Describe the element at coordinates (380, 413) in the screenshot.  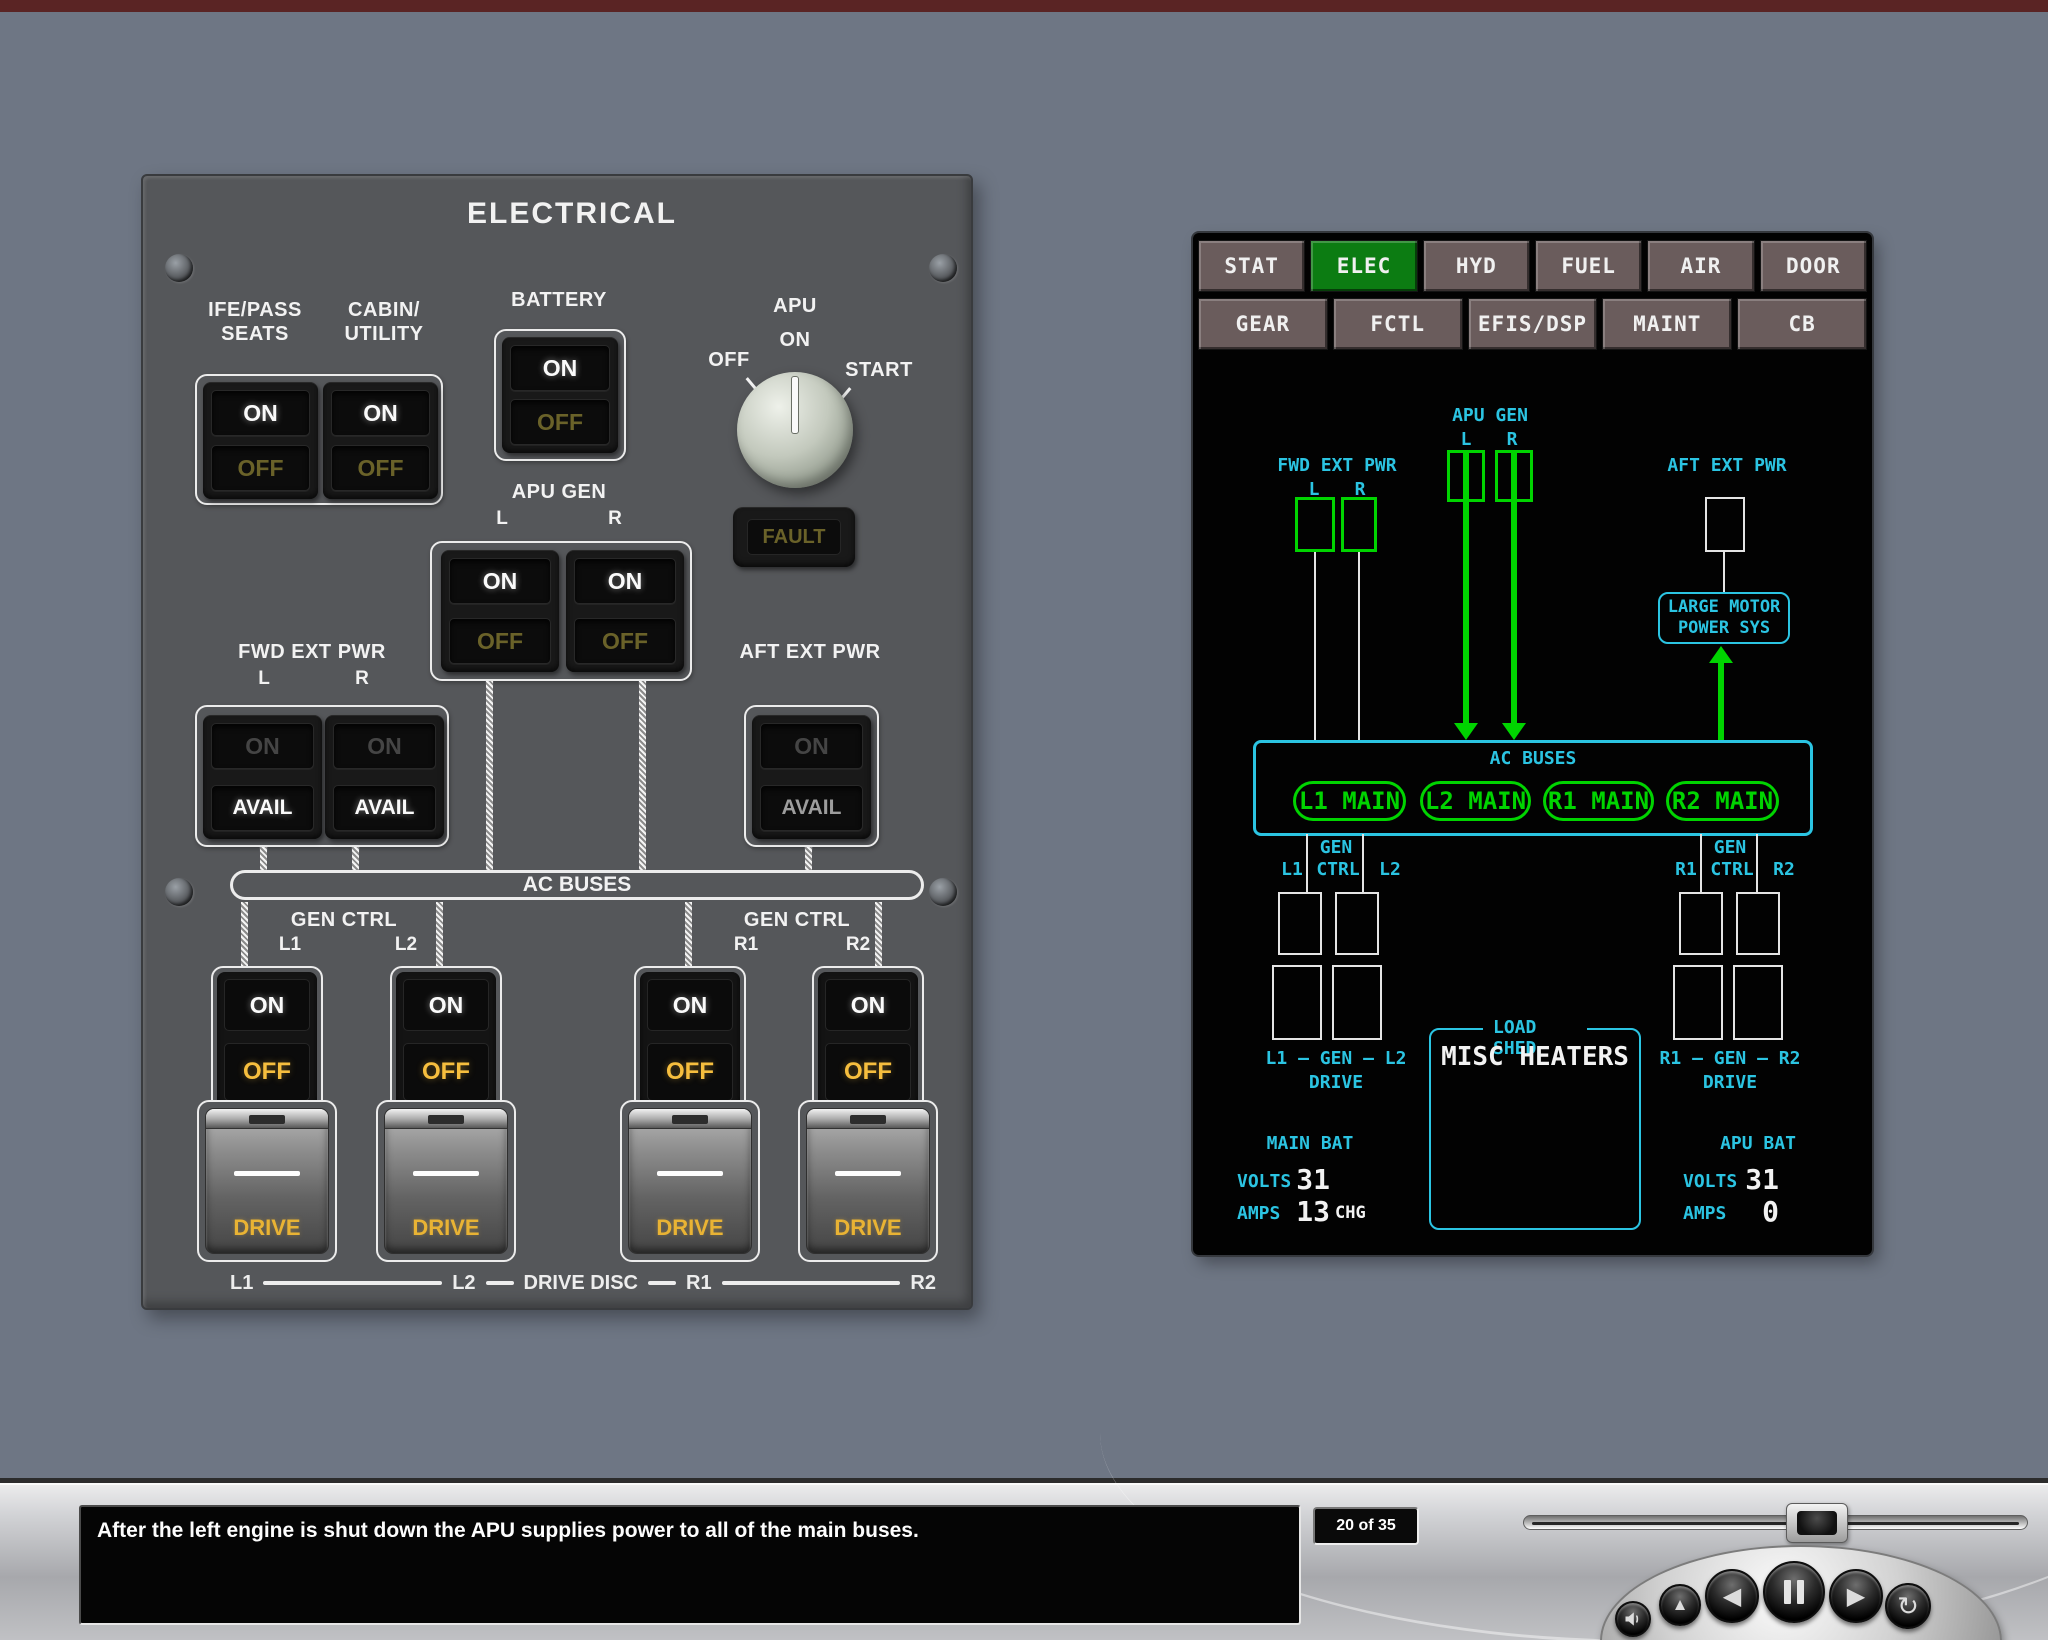
I see `cabin-on-button: ON` at that location.